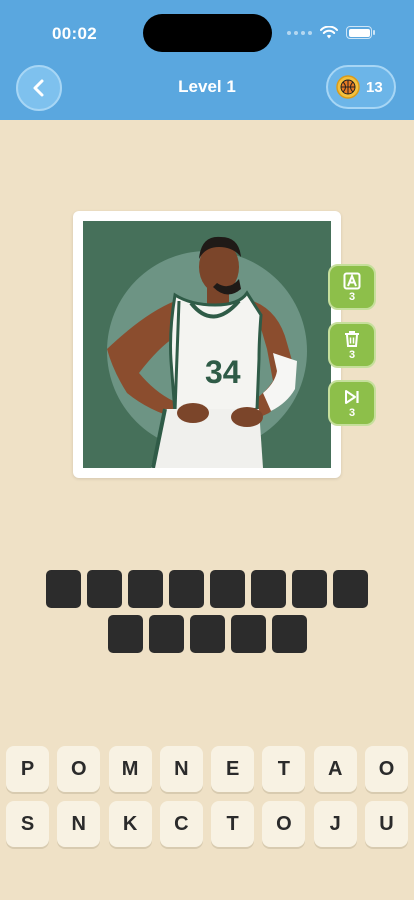  What do you see at coordinates (27, 769) in the screenshot?
I see `letter-key: P` at bounding box center [27, 769].